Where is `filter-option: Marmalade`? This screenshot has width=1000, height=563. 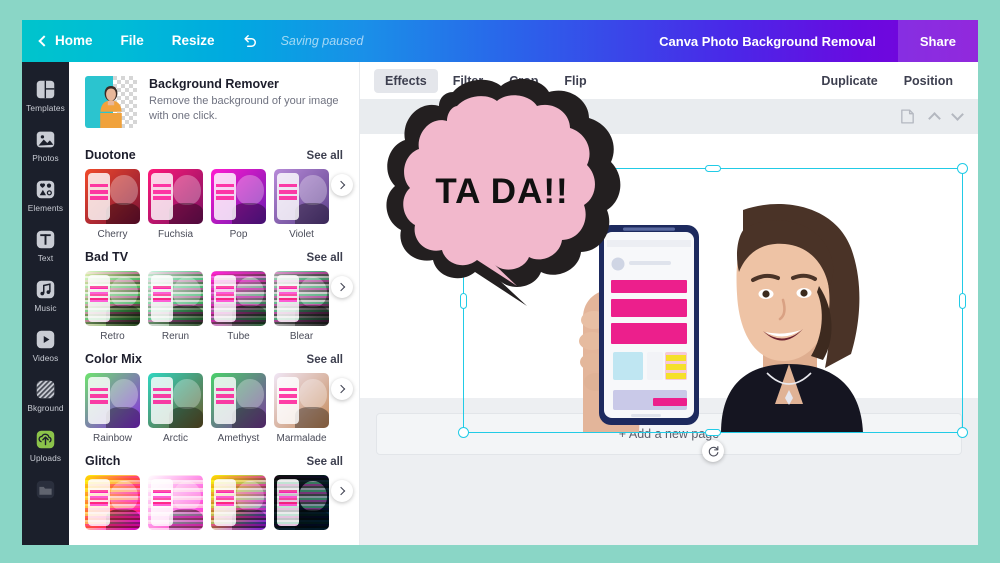 filter-option: Marmalade is located at coordinates (301, 408).